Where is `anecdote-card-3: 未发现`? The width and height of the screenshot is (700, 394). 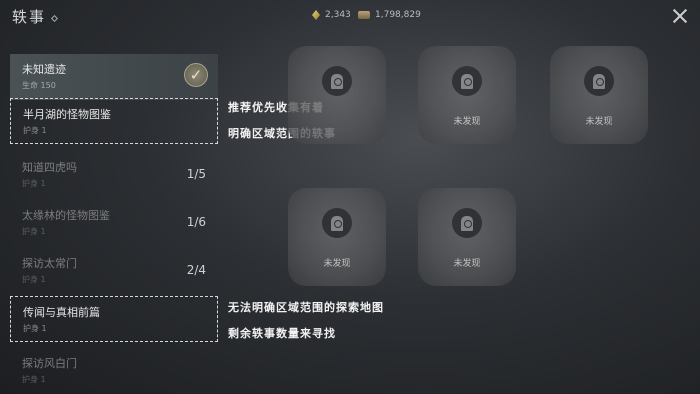
anecdote-card-3: 未发现 is located at coordinates (337, 237).